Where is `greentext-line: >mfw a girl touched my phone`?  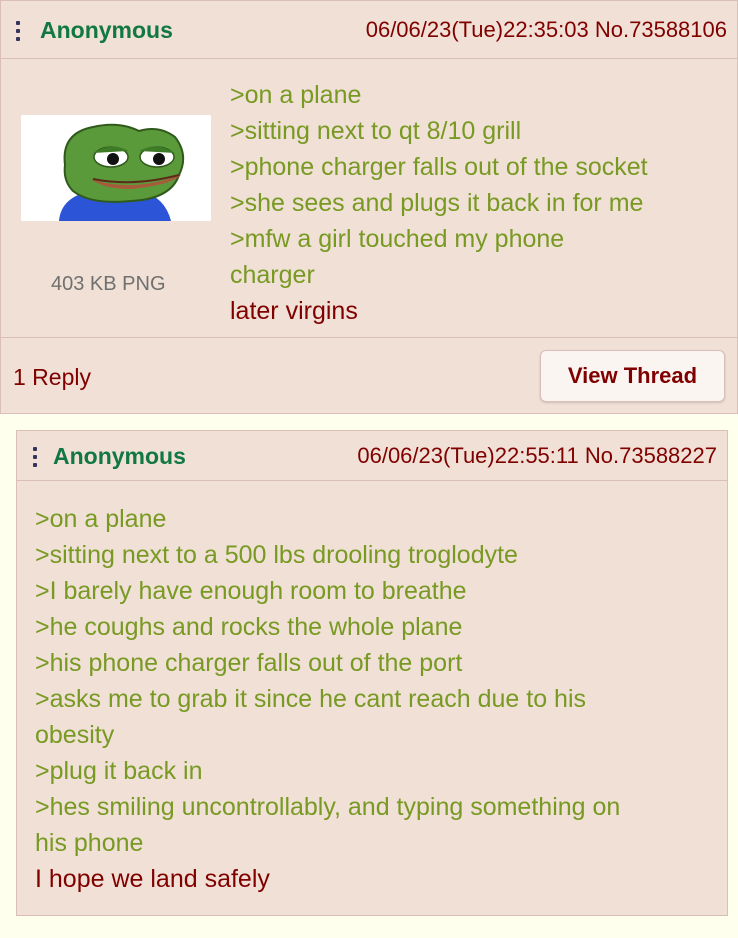
greentext-line: >mfw a girl touched my phone is located at coordinates (397, 239).